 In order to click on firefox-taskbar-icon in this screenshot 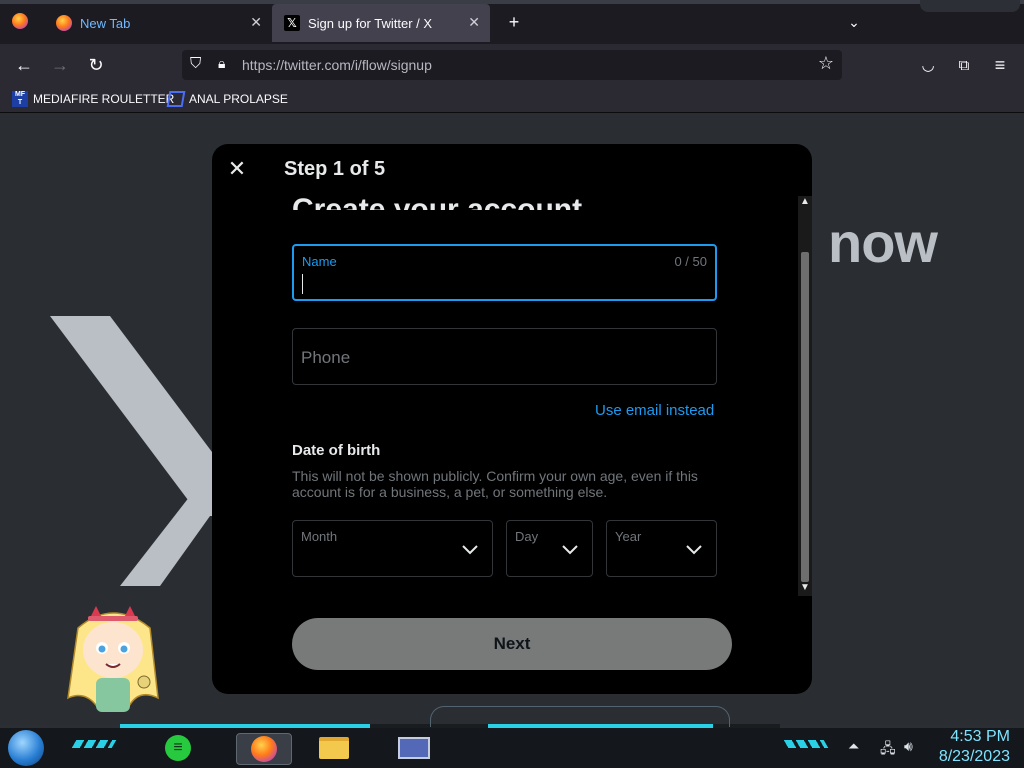, I will do `click(264, 749)`.